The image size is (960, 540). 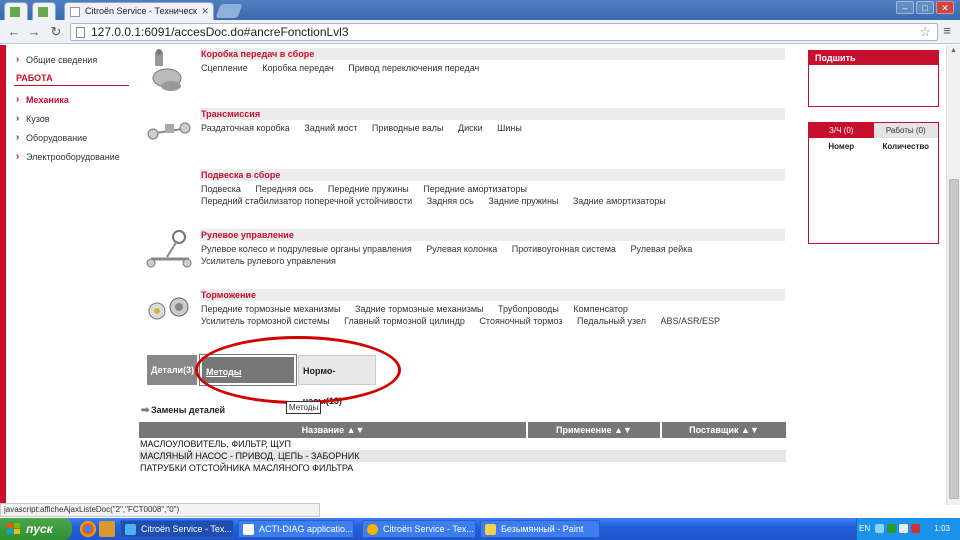 I want to click on link-clutch: Сцепление, so click(x=224, y=68).